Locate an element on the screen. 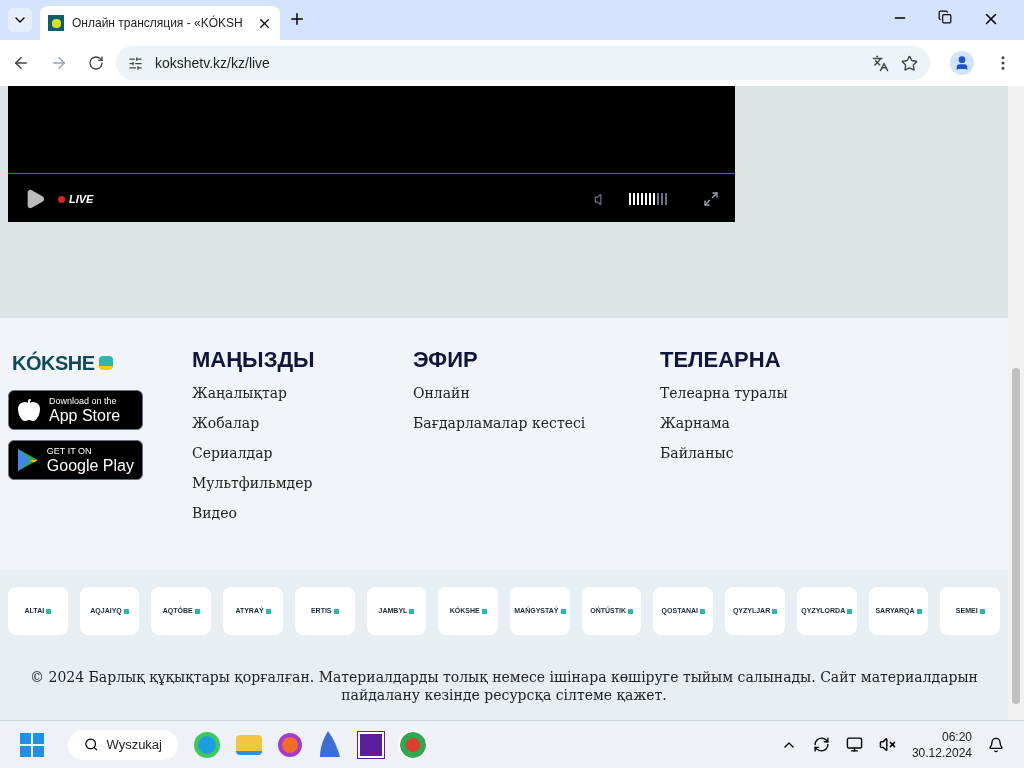 This screenshot has width=1024, height=768. badge-title: Google Play is located at coordinates (90, 465).